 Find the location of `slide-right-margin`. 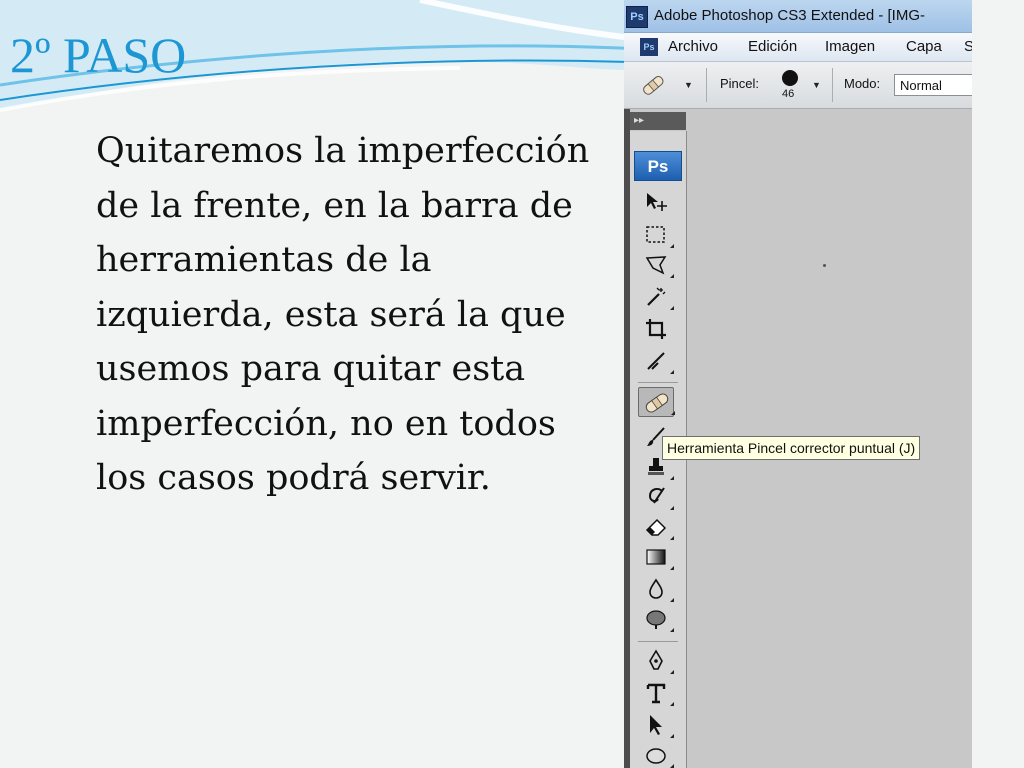

slide-right-margin is located at coordinates (998, 384).